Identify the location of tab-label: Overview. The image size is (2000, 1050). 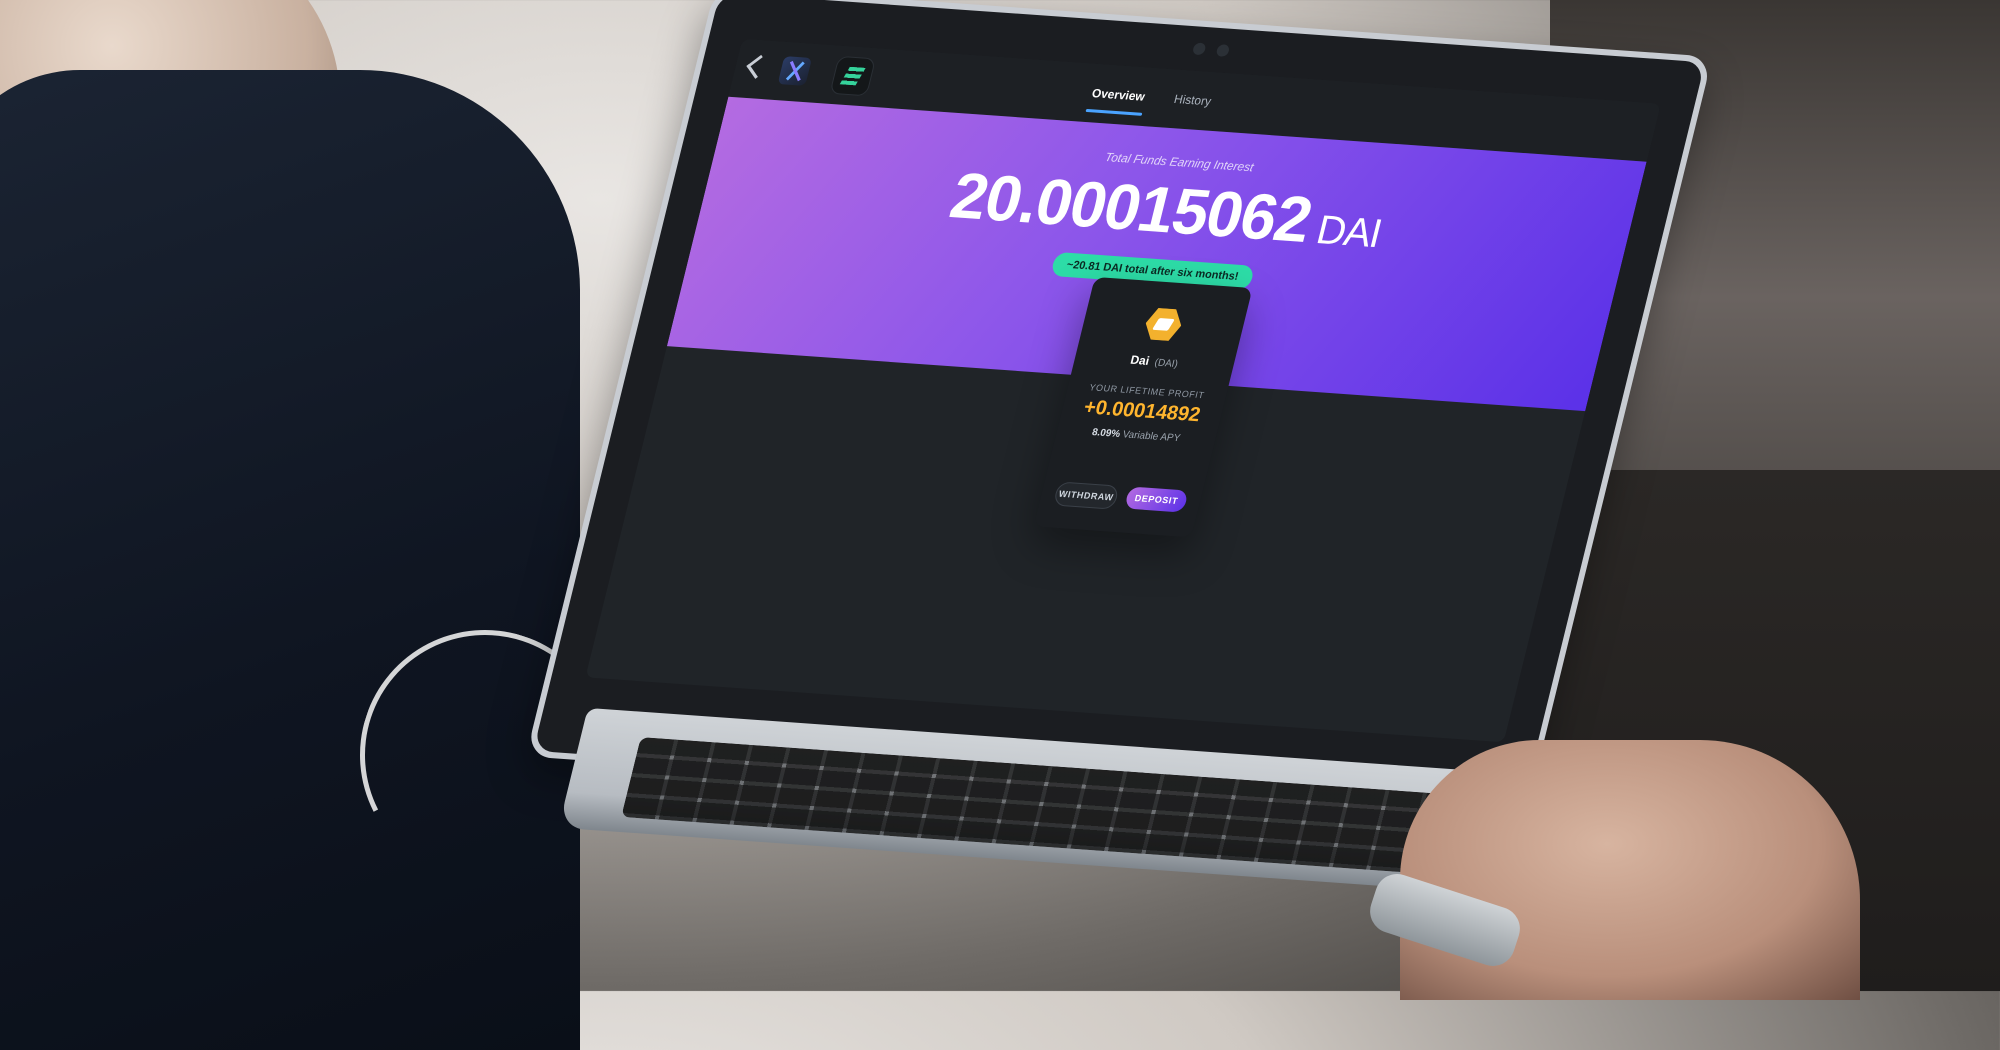
(1118, 95).